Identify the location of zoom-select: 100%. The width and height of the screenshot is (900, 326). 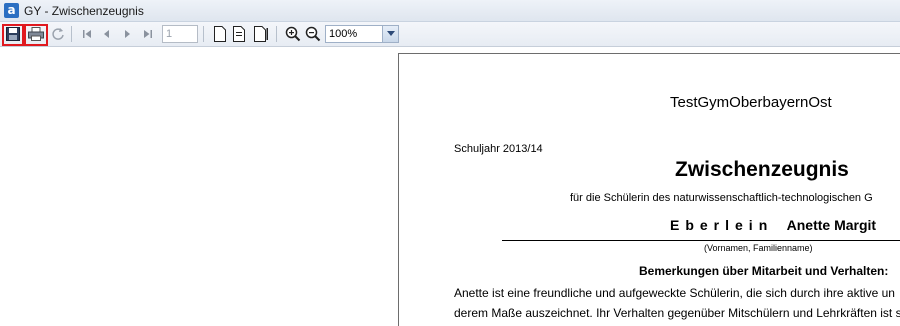
(362, 34).